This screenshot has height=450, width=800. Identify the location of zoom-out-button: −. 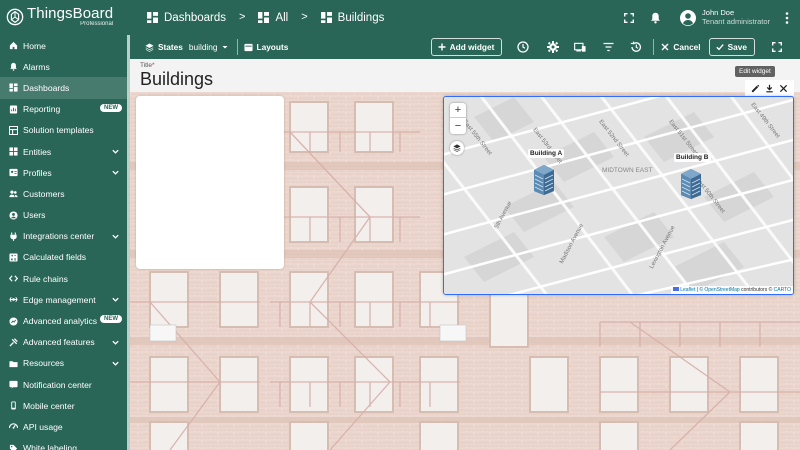
(458, 125).